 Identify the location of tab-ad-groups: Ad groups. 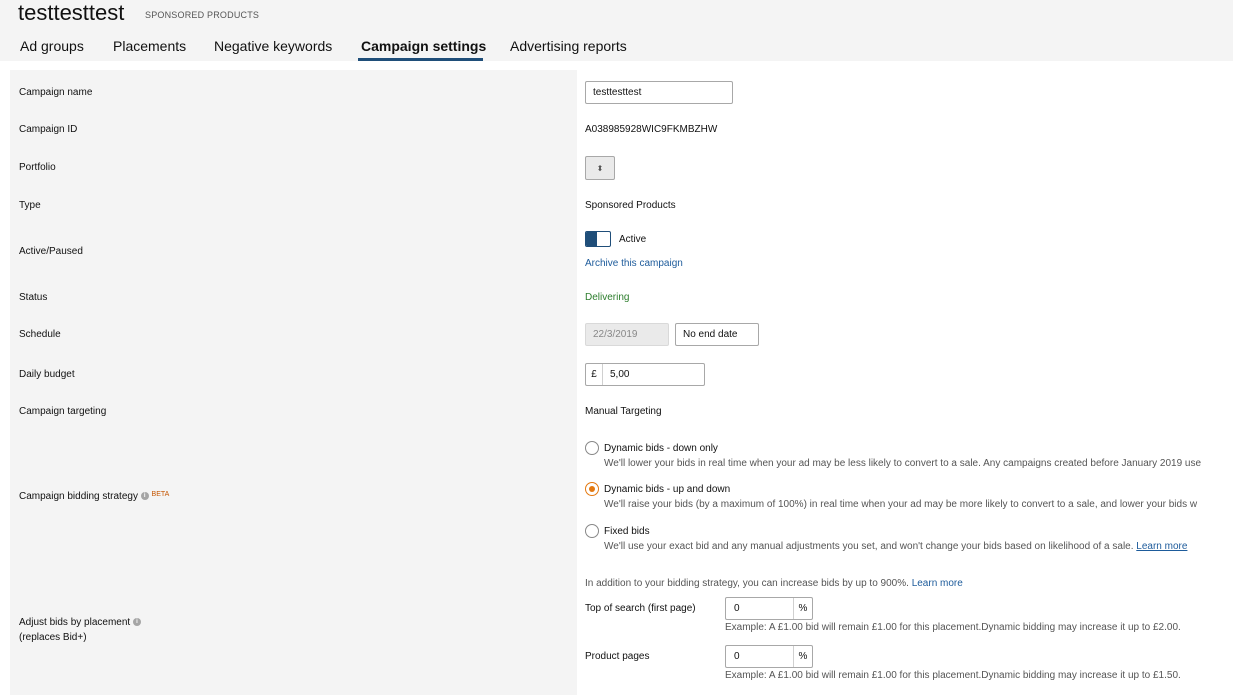
(52, 46).